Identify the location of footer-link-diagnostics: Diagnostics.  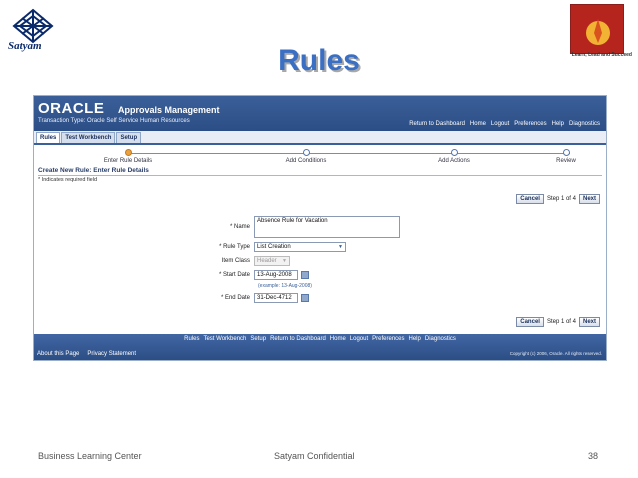
(440, 339).